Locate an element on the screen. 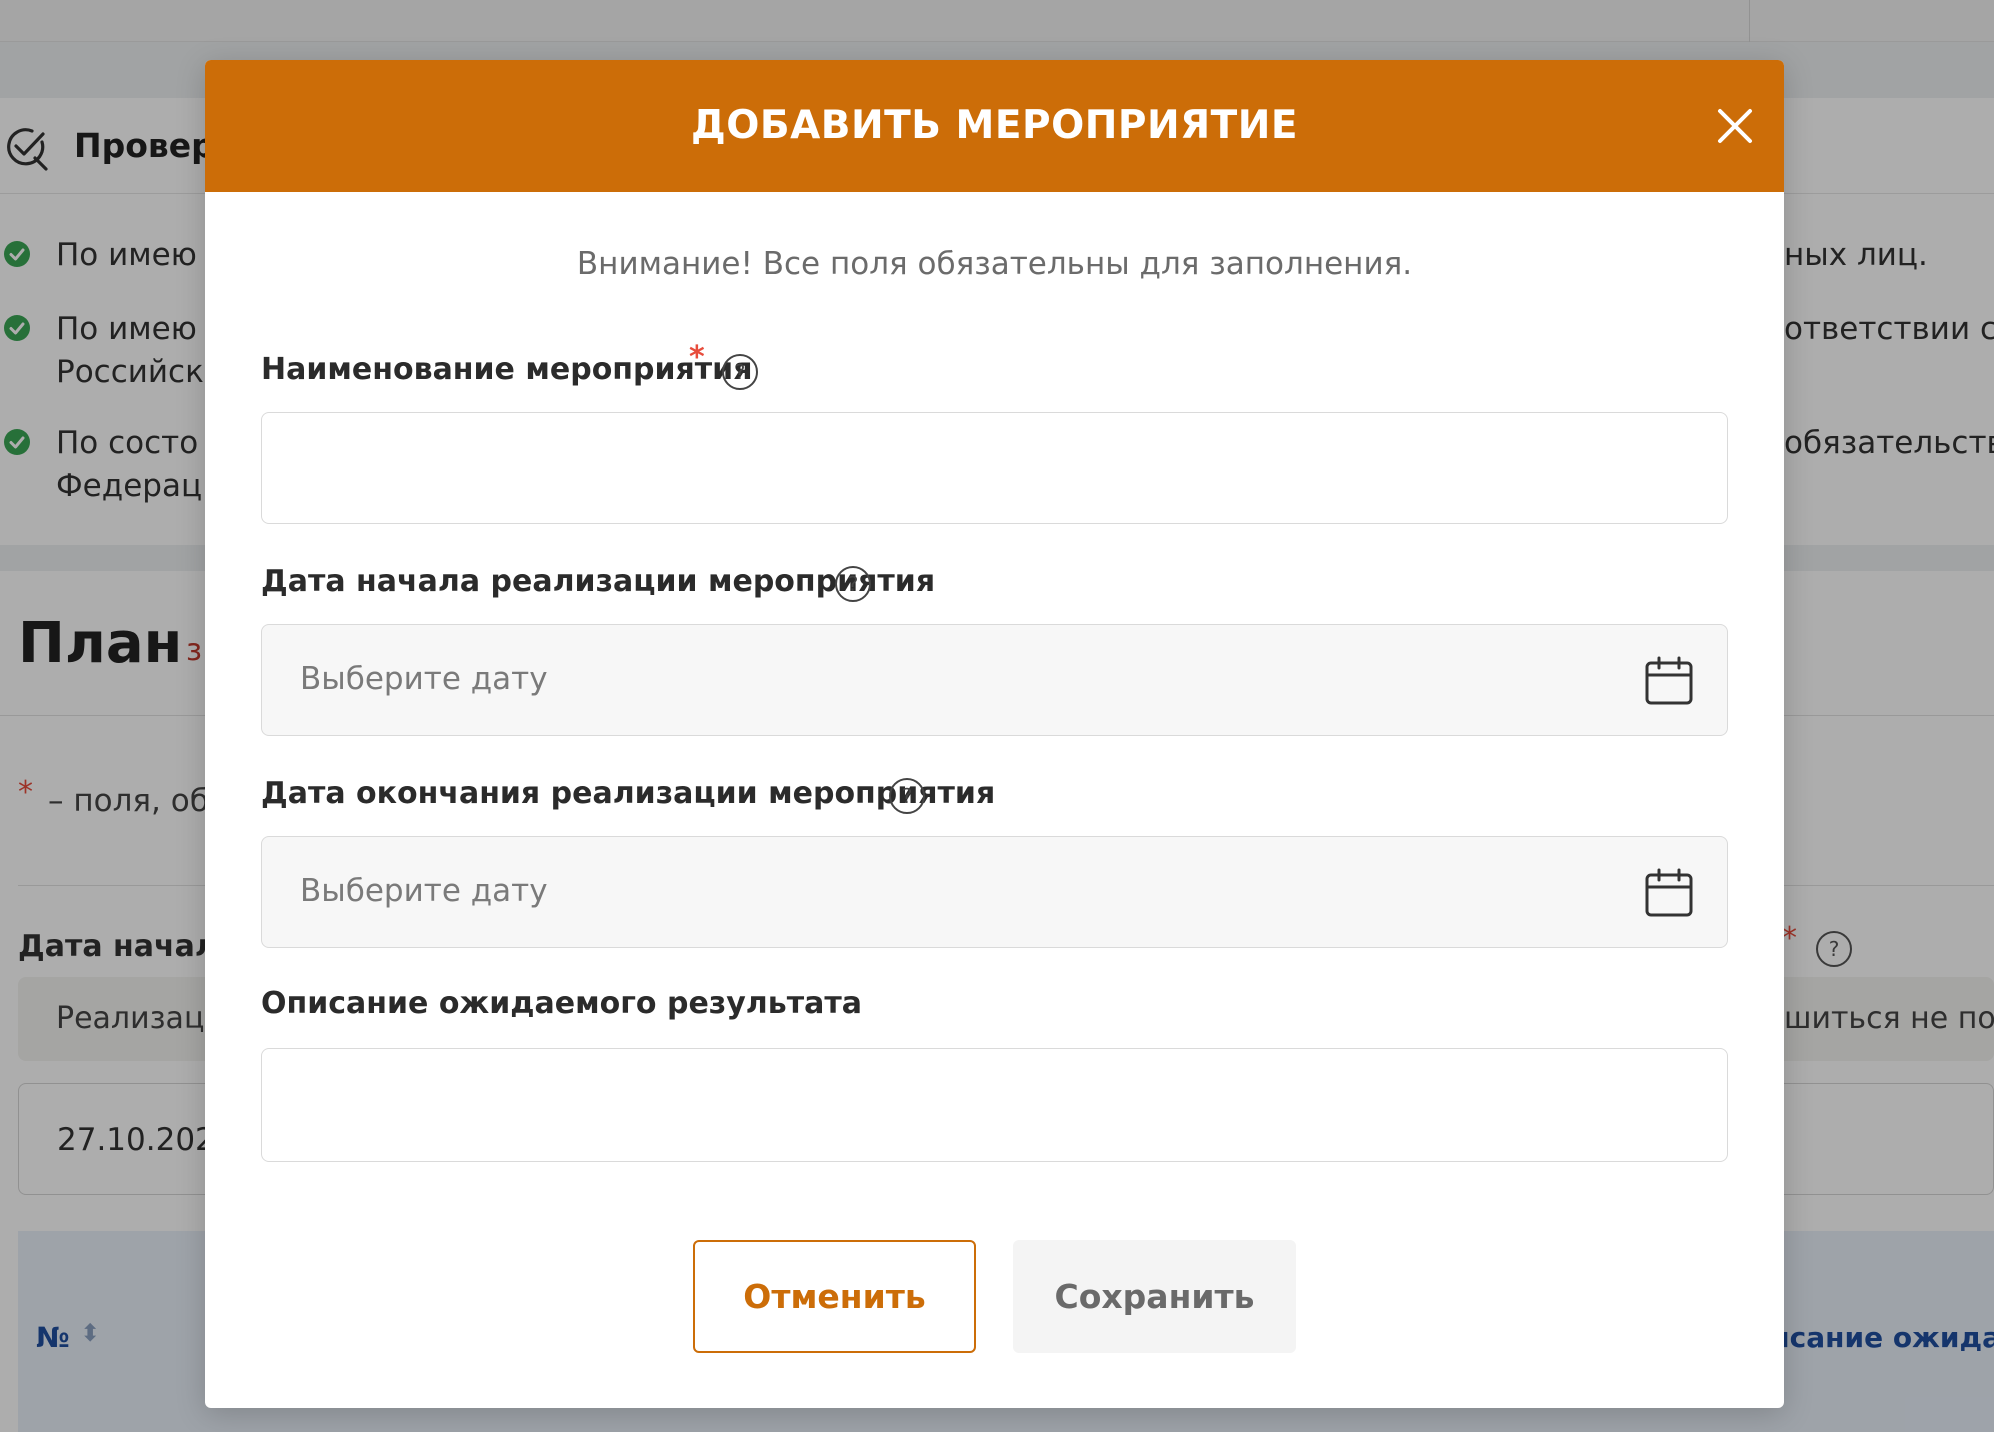 The height and width of the screenshot is (1432, 1994). event-name-label: Наименование мероприятия is located at coordinates (507, 369).